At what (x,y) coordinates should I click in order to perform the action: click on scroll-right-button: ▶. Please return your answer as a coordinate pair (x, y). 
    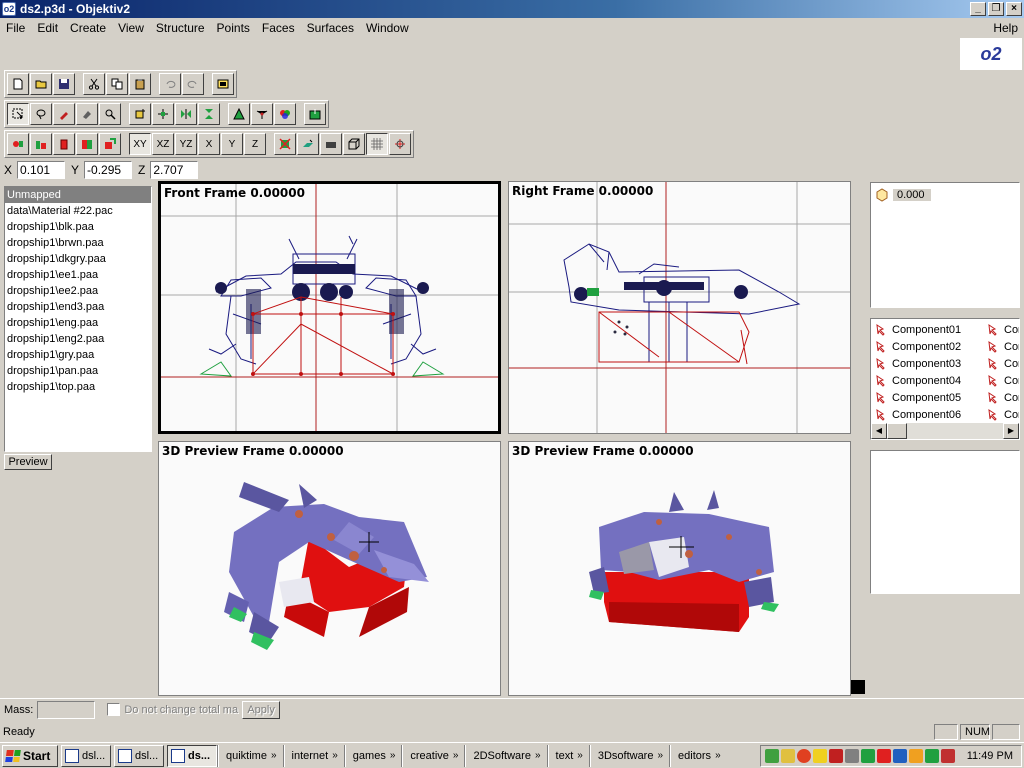
    Looking at the image, I should click on (1011, 431).